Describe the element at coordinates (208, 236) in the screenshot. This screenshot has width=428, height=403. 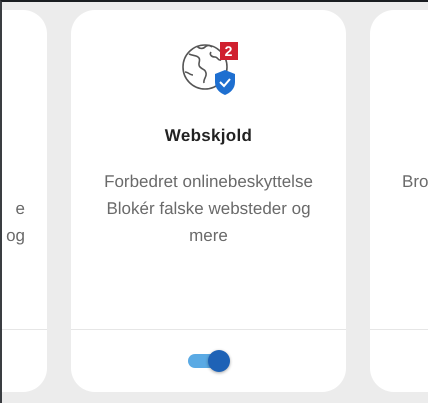
I see `card-description: mere` at that location.